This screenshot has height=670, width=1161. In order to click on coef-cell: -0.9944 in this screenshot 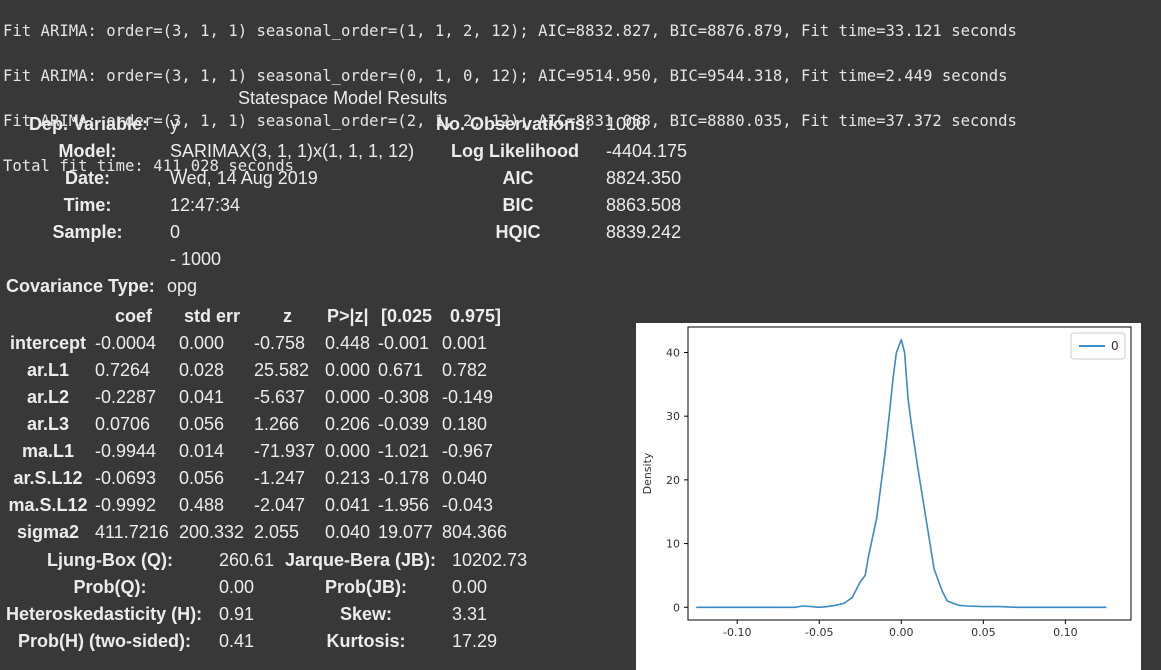, I will do `click(126, 451)`.